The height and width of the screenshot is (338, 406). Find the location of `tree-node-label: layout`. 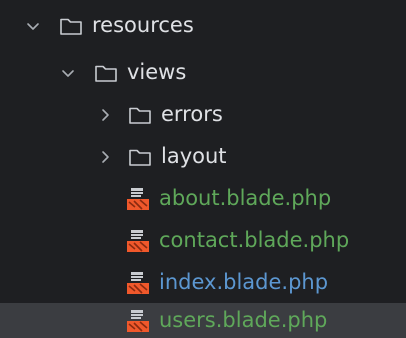

tree-node-label: layout is located at coordinates (194, 156).